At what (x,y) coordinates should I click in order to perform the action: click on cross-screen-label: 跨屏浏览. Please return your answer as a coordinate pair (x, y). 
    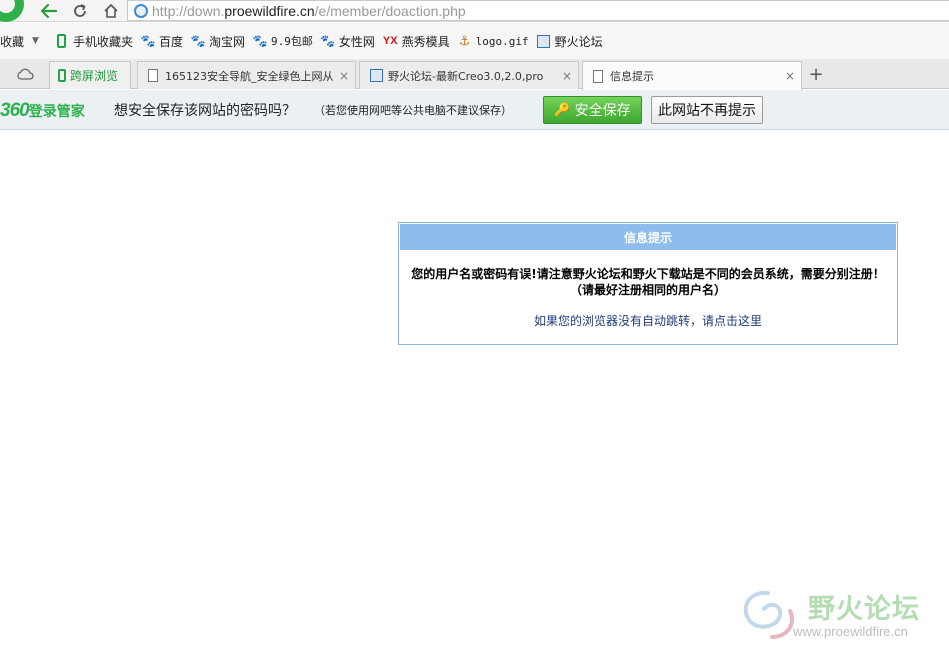
    Looking at the image, I should click on (94, 76).